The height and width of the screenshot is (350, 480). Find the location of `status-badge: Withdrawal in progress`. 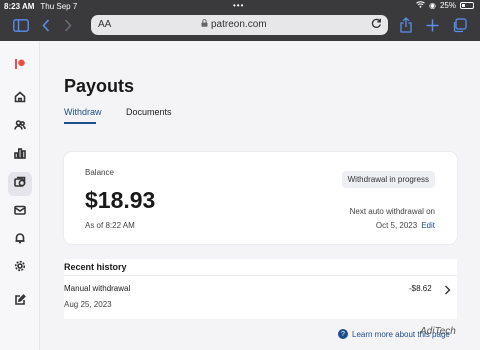

status-badge: Withdrawal in progress is located at coordinates (388, 179).